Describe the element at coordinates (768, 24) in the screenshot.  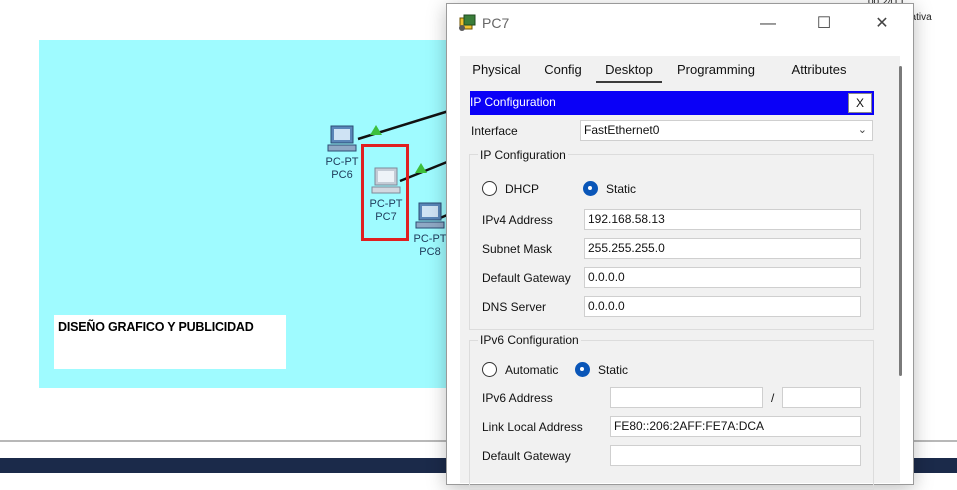
I see `minimize-button: —` at that location.